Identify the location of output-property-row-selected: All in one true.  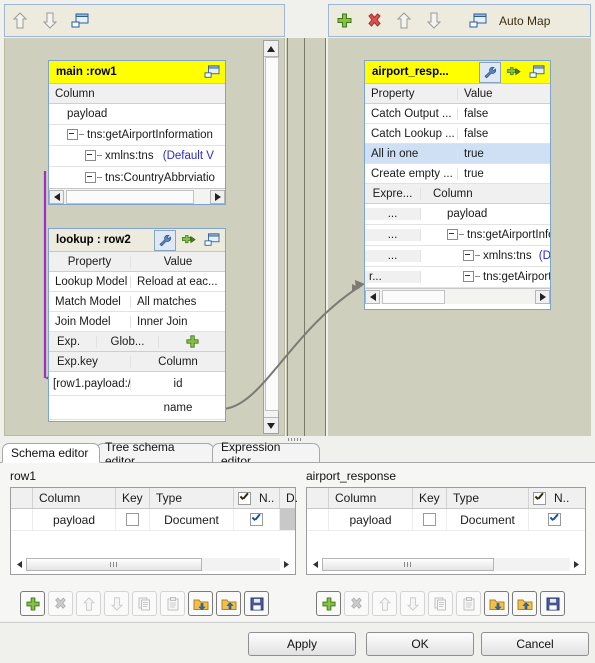
(457, 154).